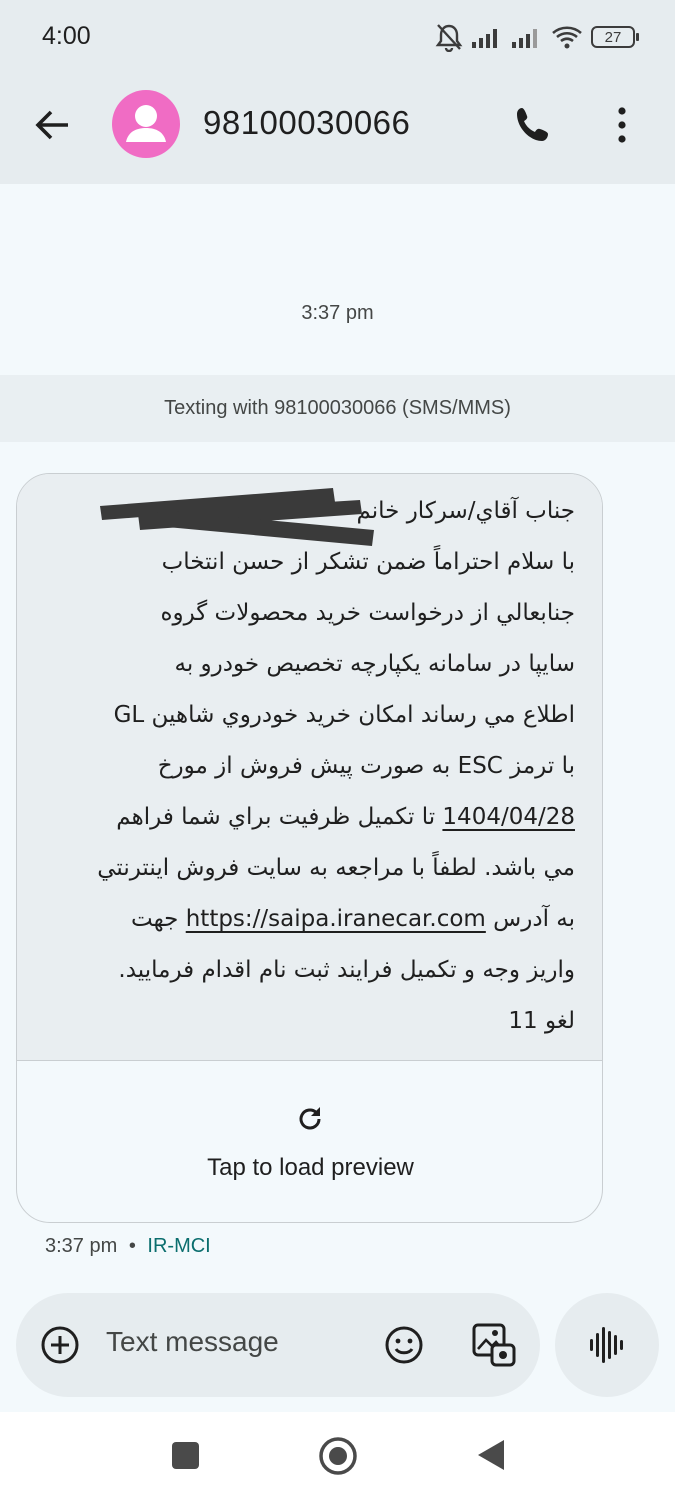  I want to click on status-icons: 27, so click(537, 37).